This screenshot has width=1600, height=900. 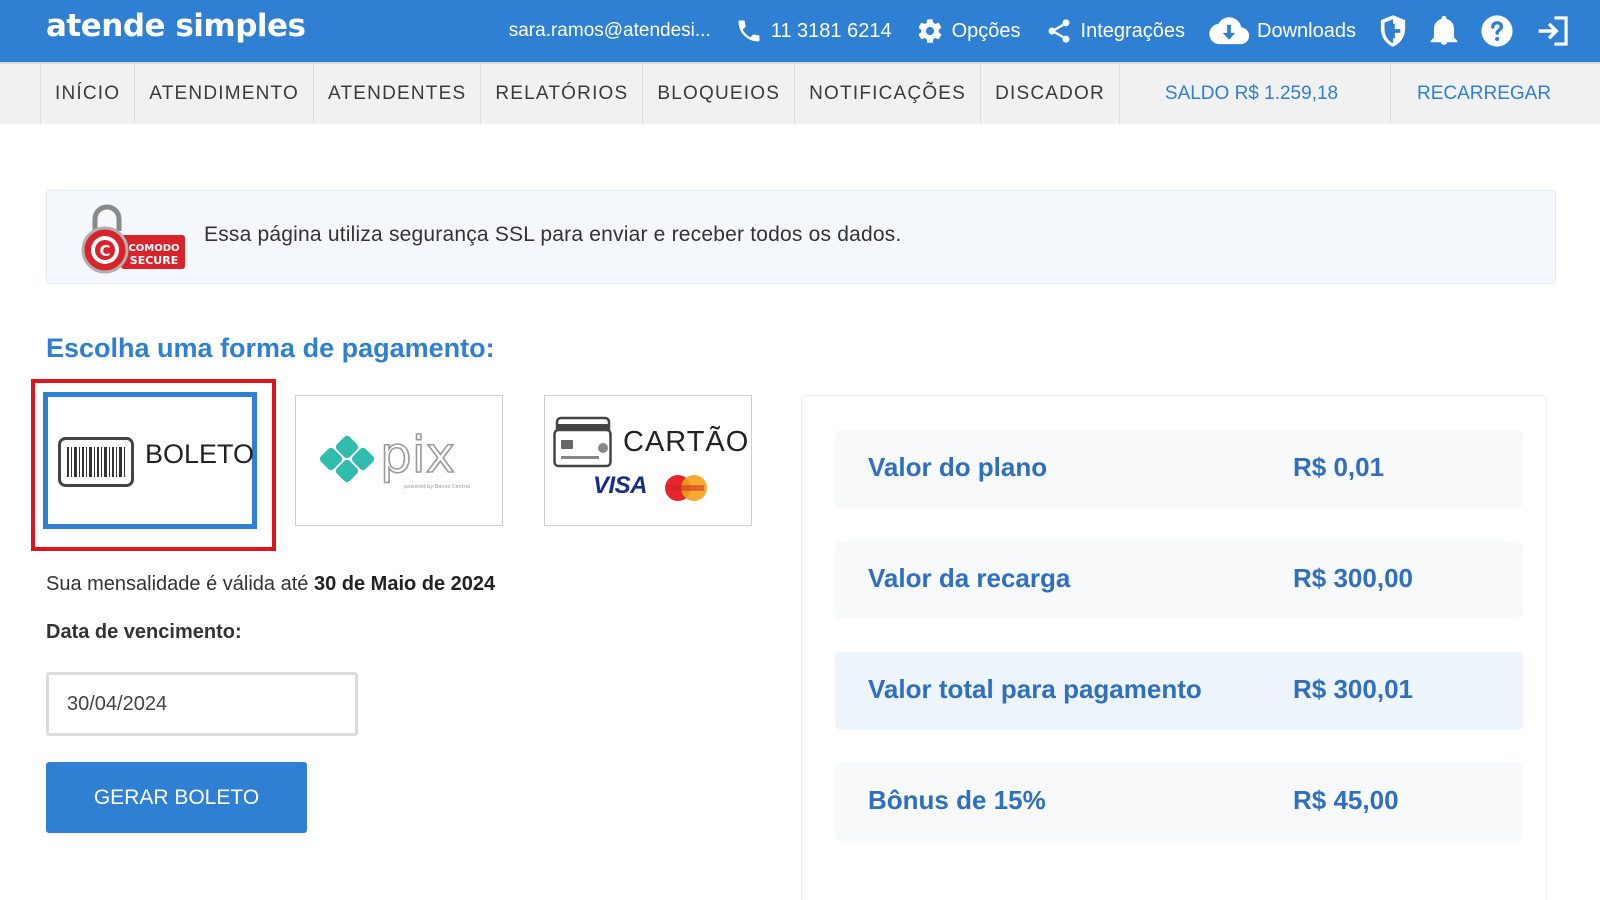 What do you see at coordinates (1251, 94) in the screenshot?
I see `balance-link: SALDO R$ 1.259,18` at bounding box center [1251, 94].